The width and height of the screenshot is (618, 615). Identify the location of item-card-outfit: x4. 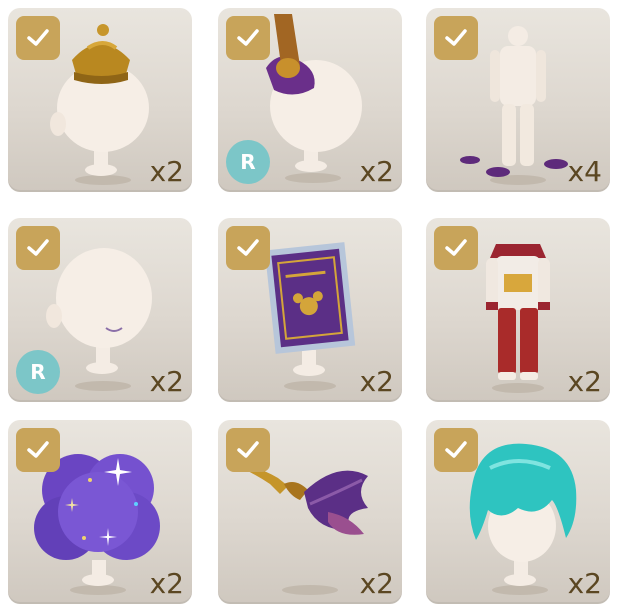
(518, 100).